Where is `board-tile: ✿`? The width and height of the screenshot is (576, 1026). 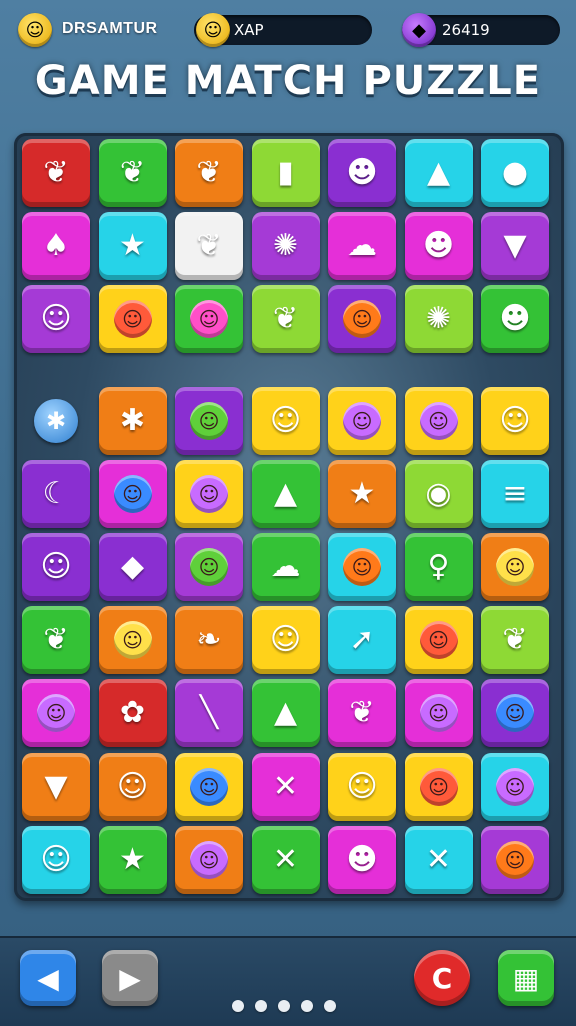
board-tile: ✿ is located at coordinates (132, 713).